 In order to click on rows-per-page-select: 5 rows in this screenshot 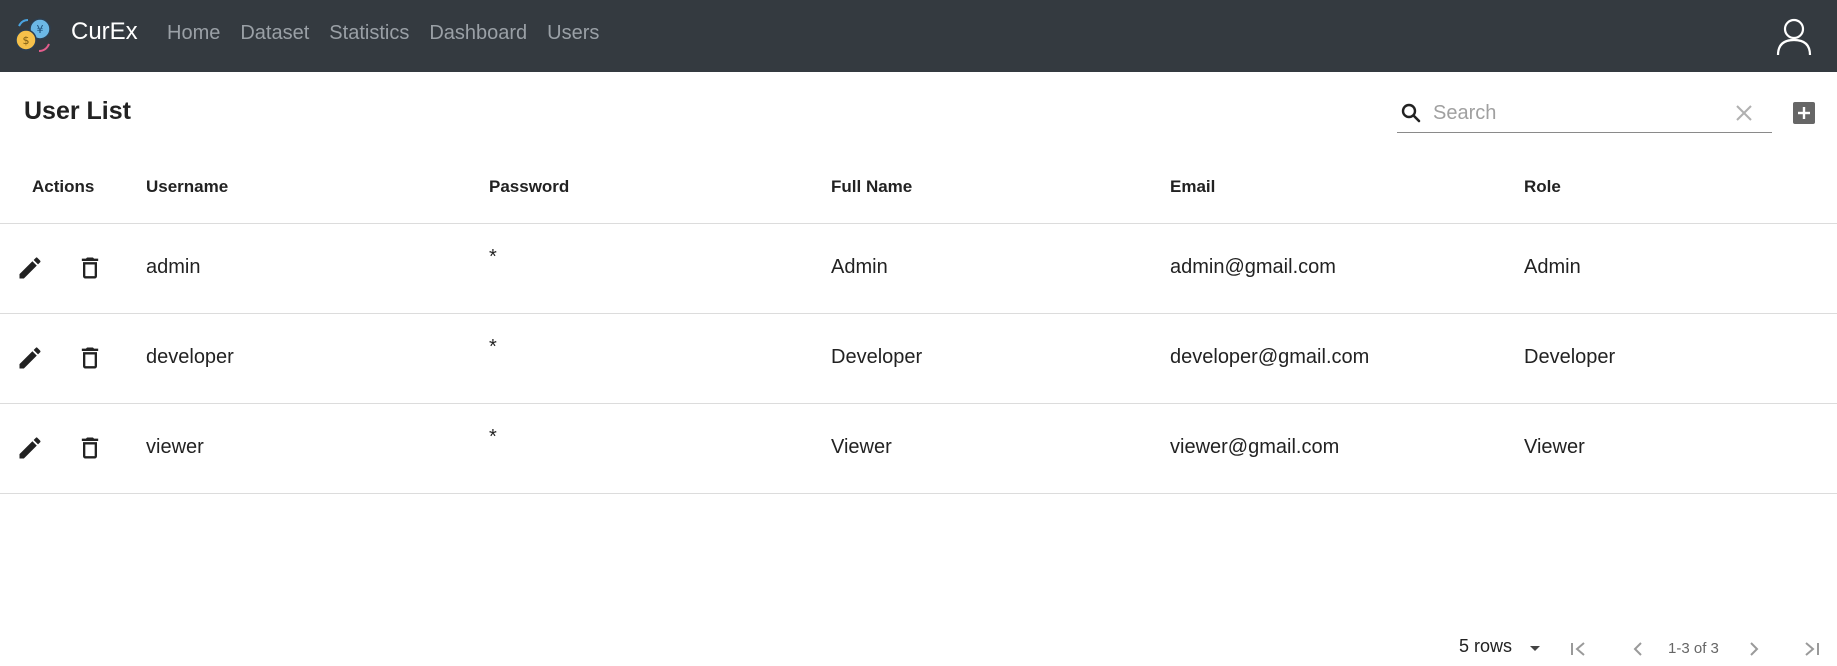, I will do `click(1485, 646)`.